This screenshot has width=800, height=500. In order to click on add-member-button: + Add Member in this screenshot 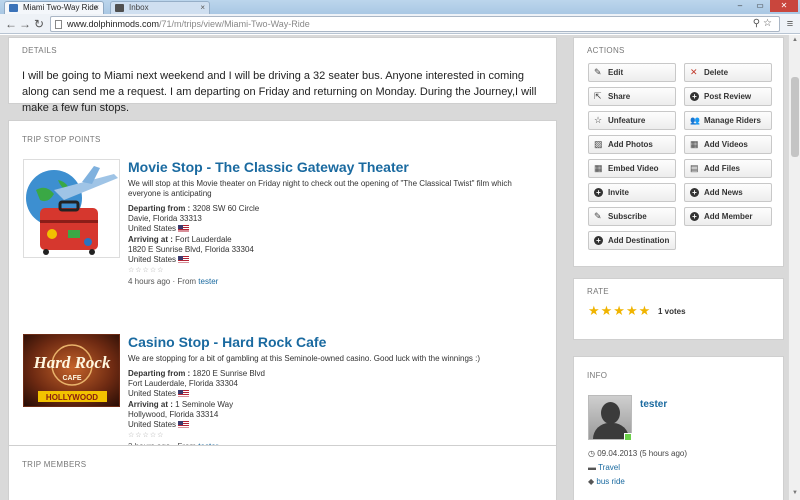, I will do `click(728, 216)`.